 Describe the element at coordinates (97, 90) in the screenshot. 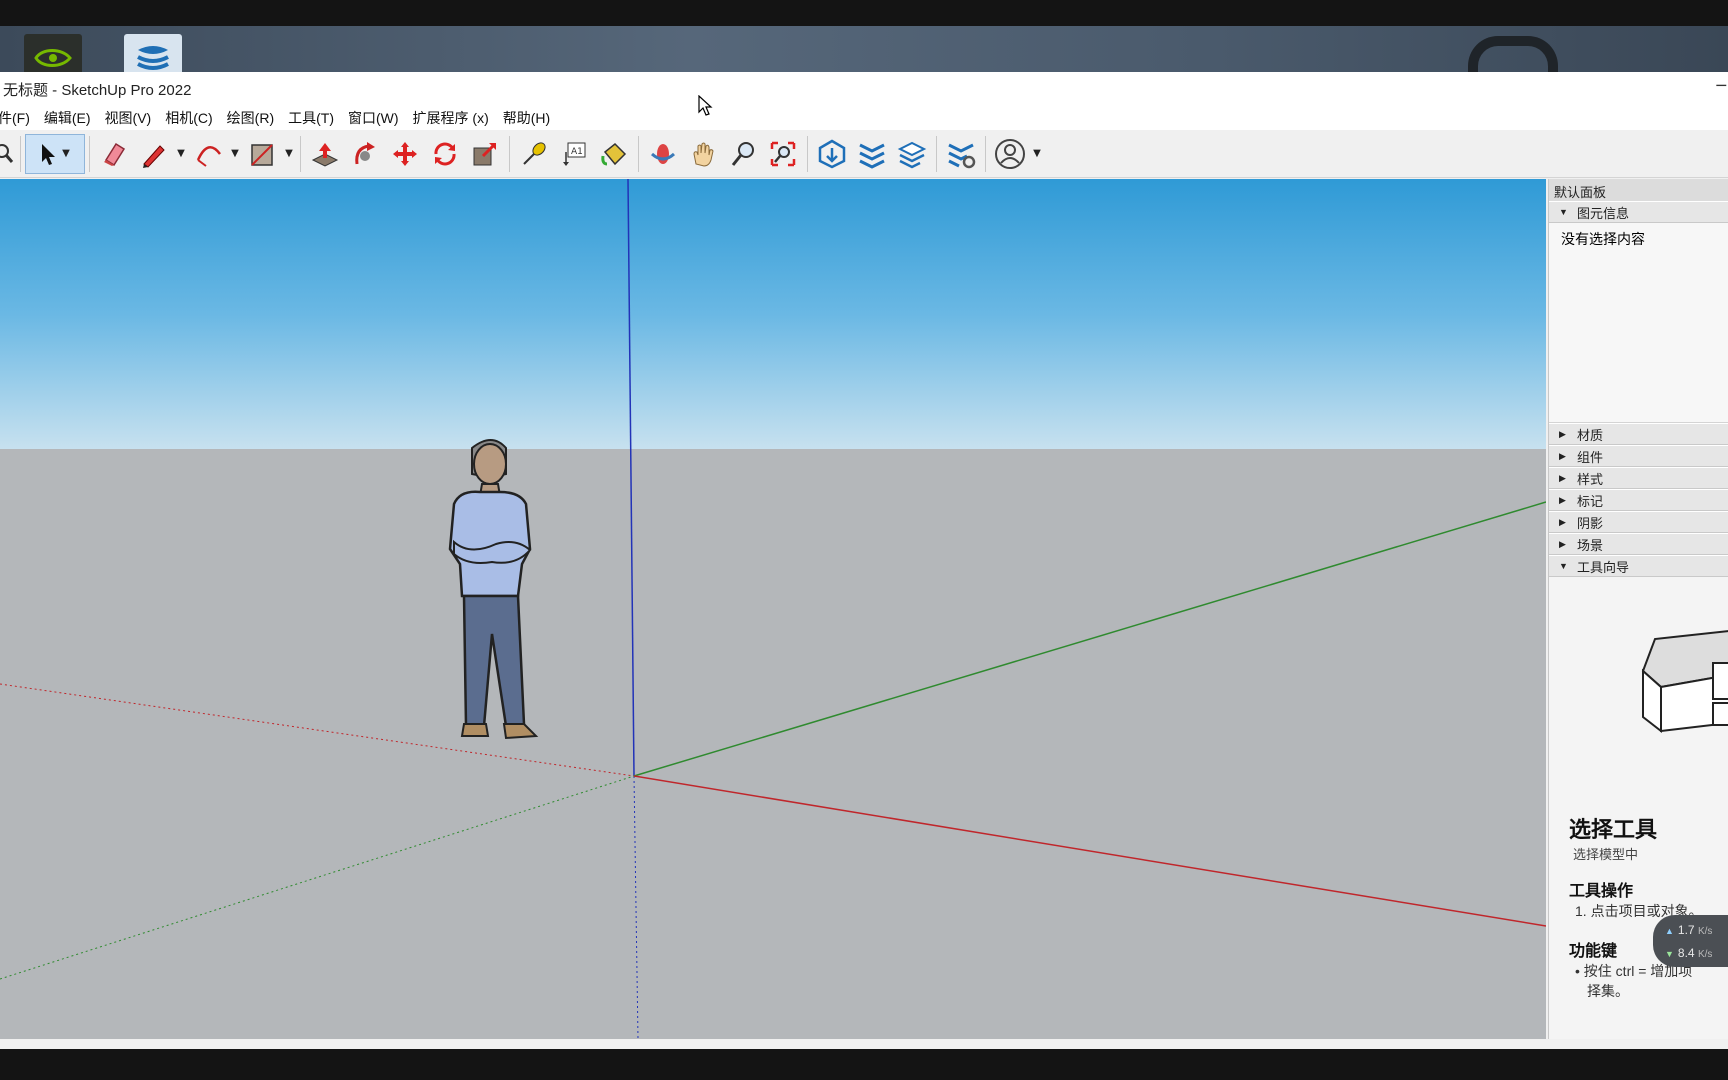

I see `window-title: 无标题 - SketchUp Pro 2022` at that location.